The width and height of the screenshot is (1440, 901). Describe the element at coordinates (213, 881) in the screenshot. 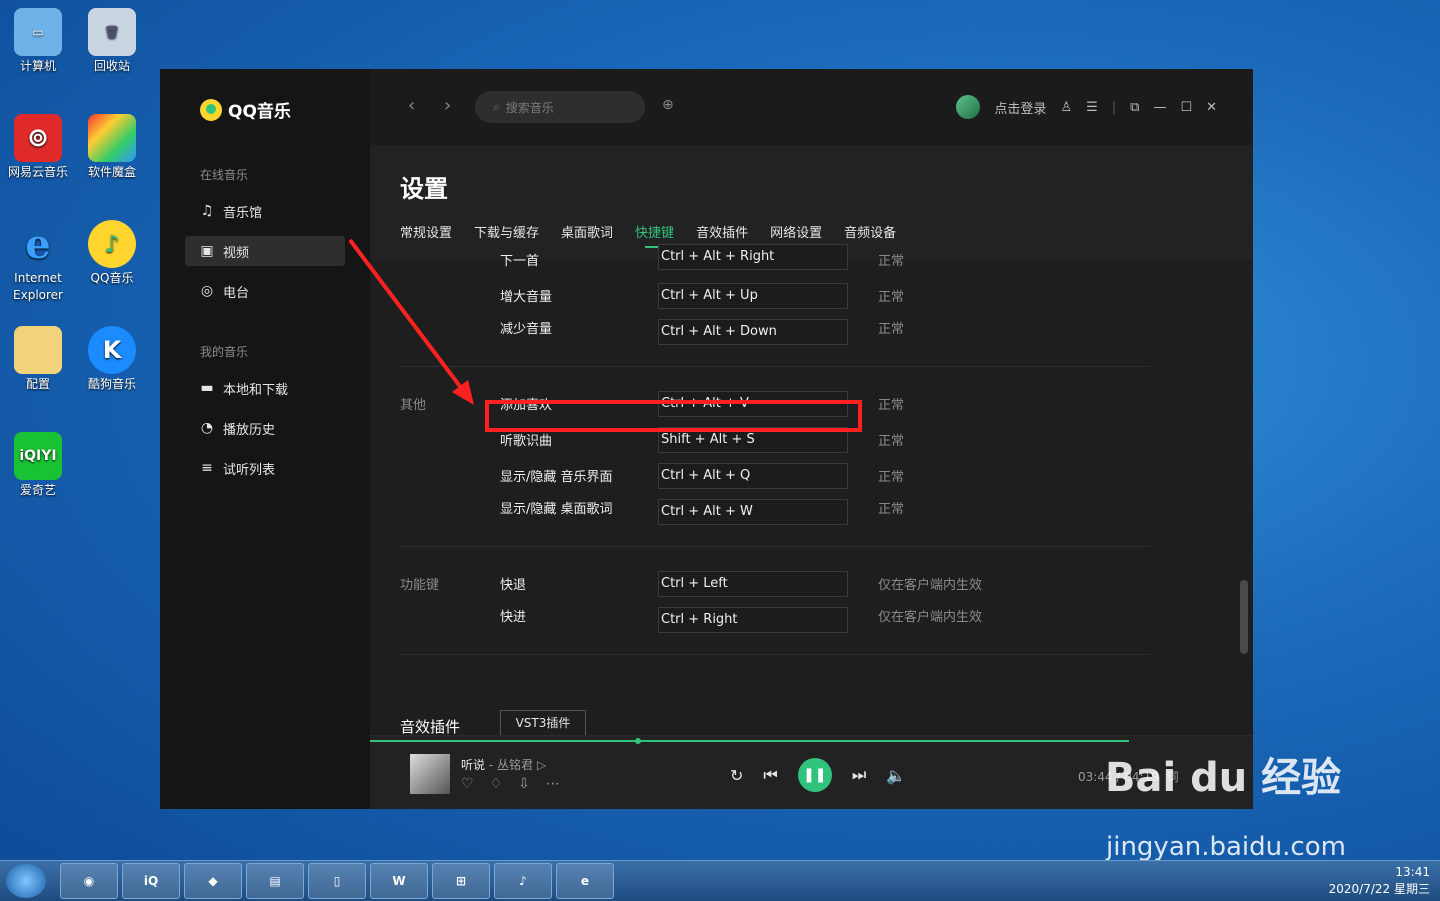

I see `software-box-taskbar-icon: ◆` at that location.